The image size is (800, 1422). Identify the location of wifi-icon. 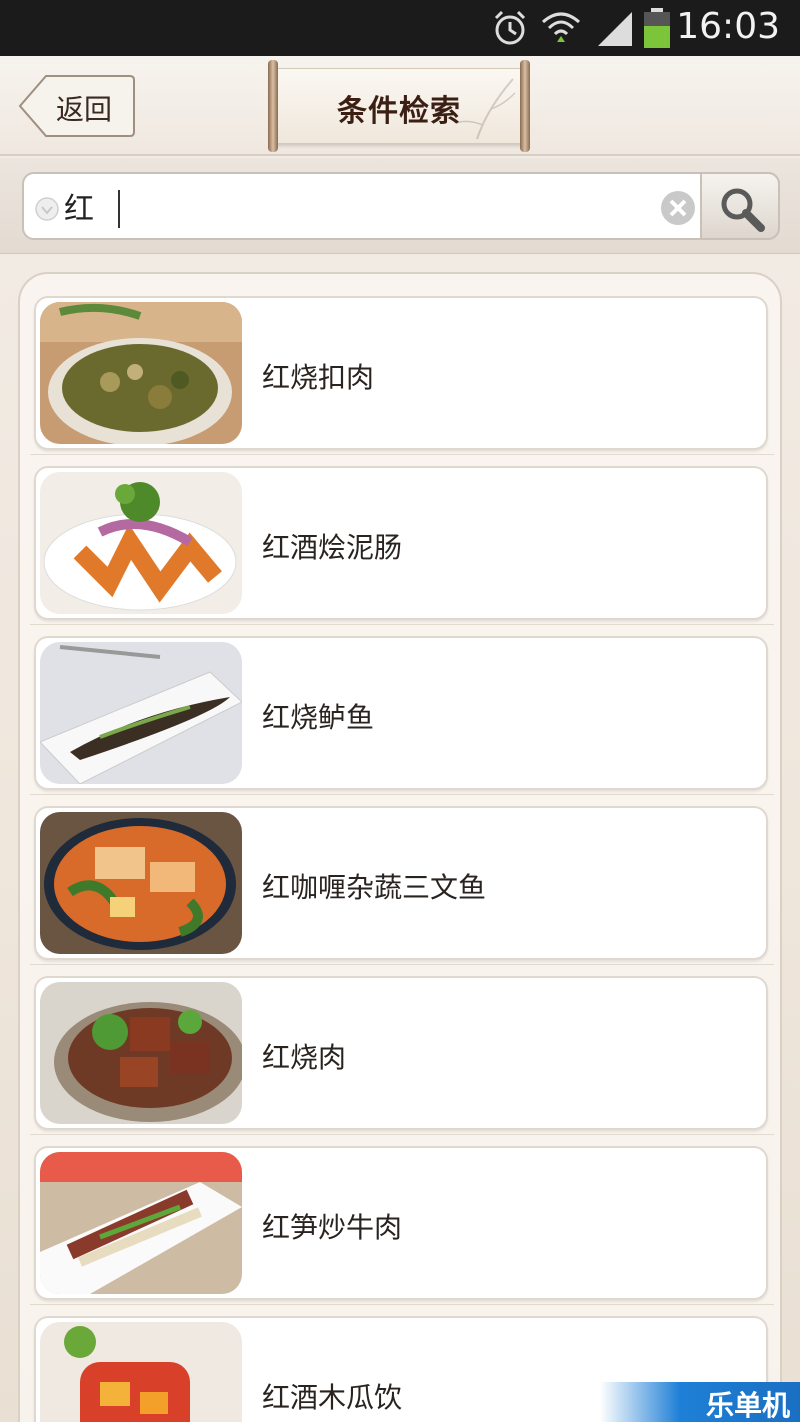
(561, 27).